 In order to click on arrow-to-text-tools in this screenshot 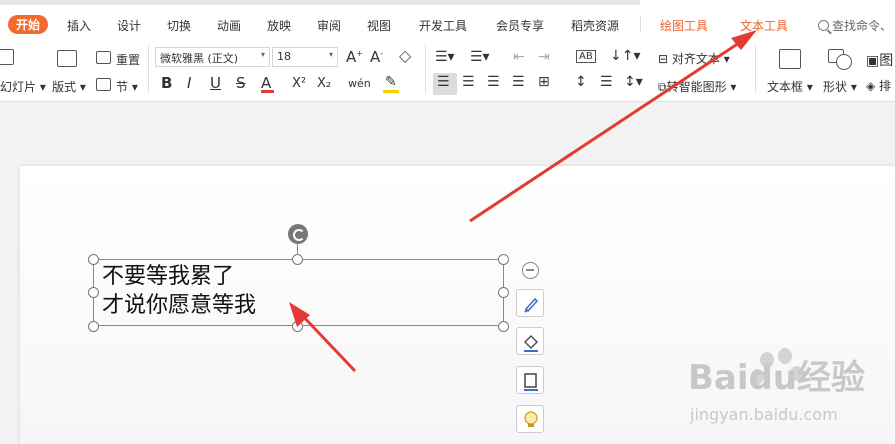, I will do `click(609, 129)`.